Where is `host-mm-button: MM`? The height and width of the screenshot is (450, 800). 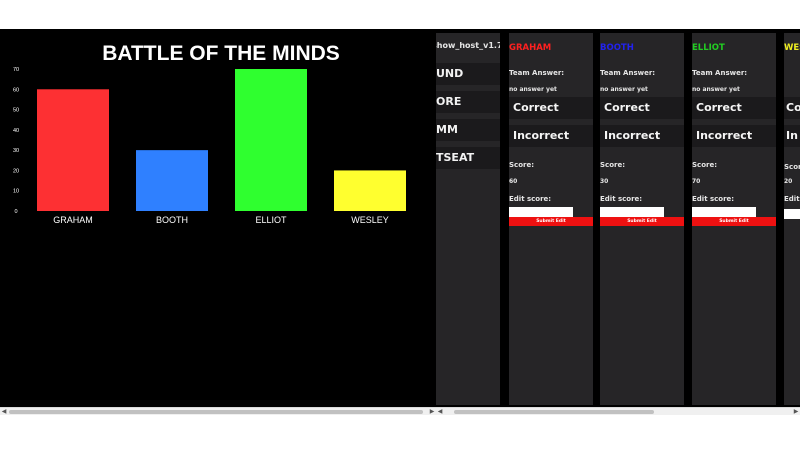 host-mm-button: MM is located at coordinates (468, 130).